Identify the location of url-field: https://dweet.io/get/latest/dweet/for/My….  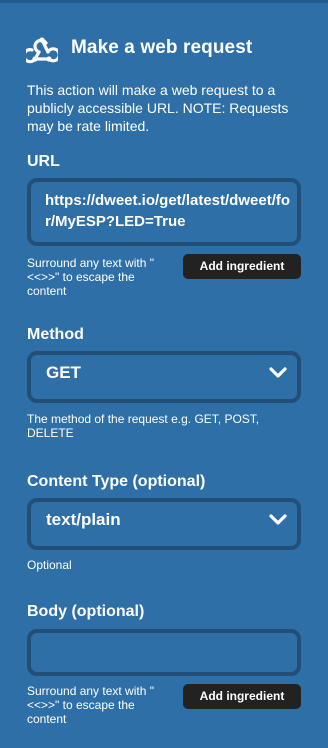
(164, 212).